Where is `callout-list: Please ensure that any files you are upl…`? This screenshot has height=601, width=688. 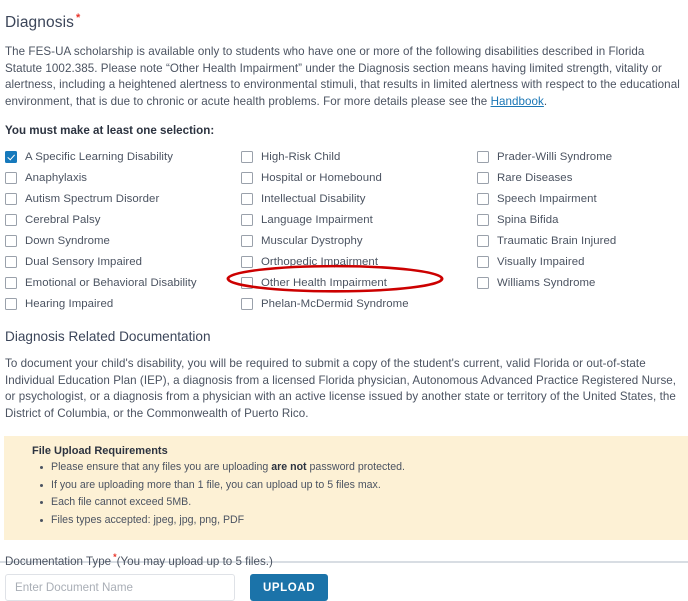
callout-list: Please ensure that any files you are upl… is located at coordinates (346, 494).